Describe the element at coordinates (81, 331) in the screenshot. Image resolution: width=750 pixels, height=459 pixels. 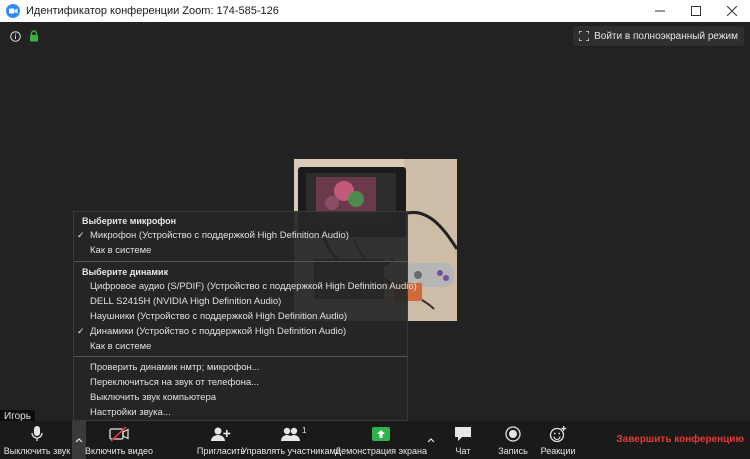
I see `speaker-checkmark-icon: ✓` at that location.